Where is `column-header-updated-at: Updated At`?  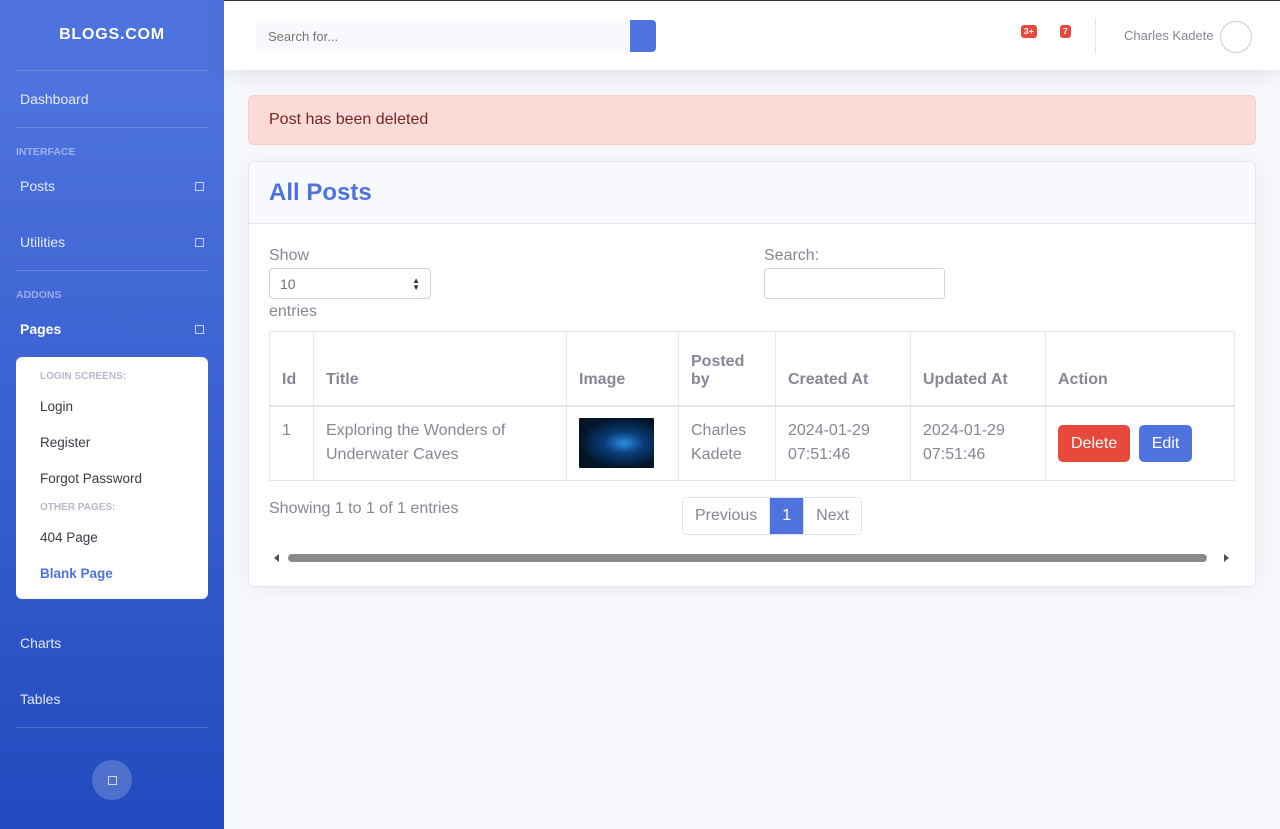
column-header-updated-at: Updated At is located at coordinates (978, 369).